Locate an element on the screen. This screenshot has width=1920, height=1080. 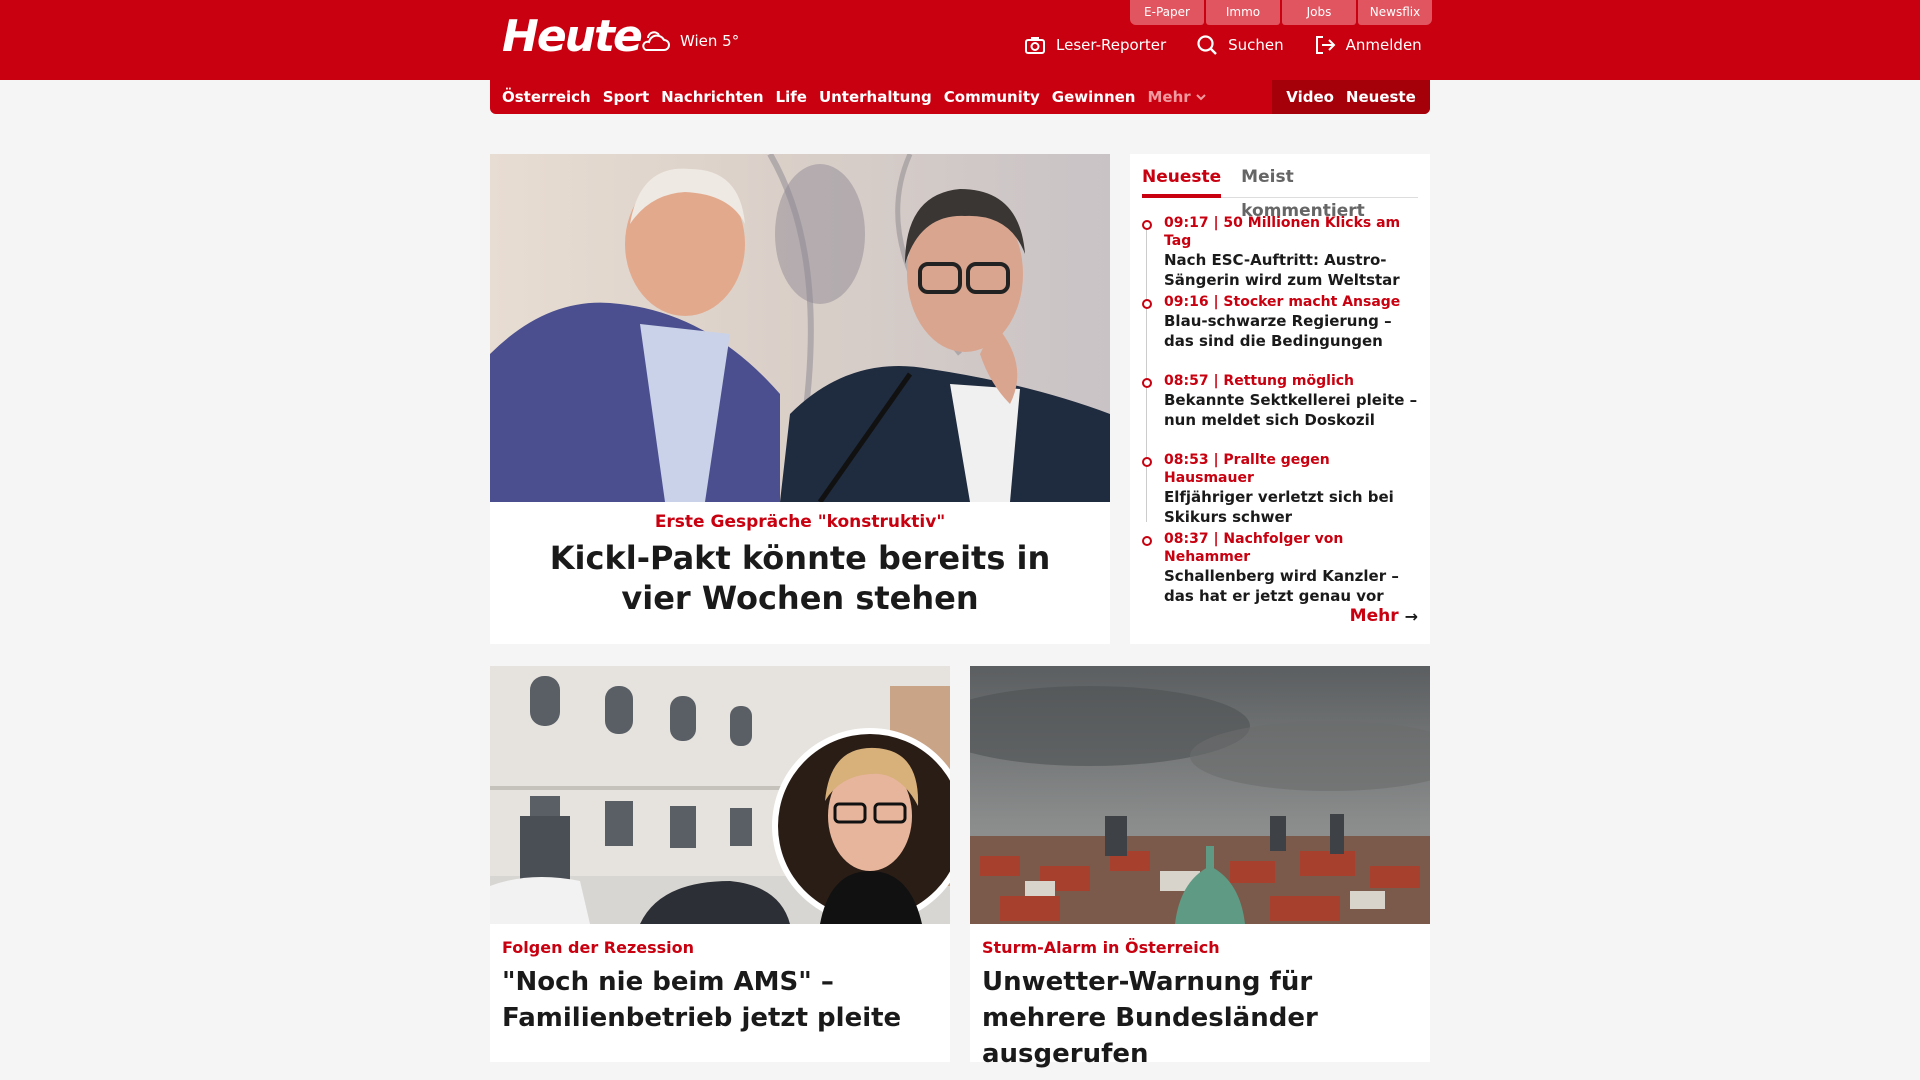
tab-meist-kommentiert: Meist kommentiert is located at coordinates (1329, 190).